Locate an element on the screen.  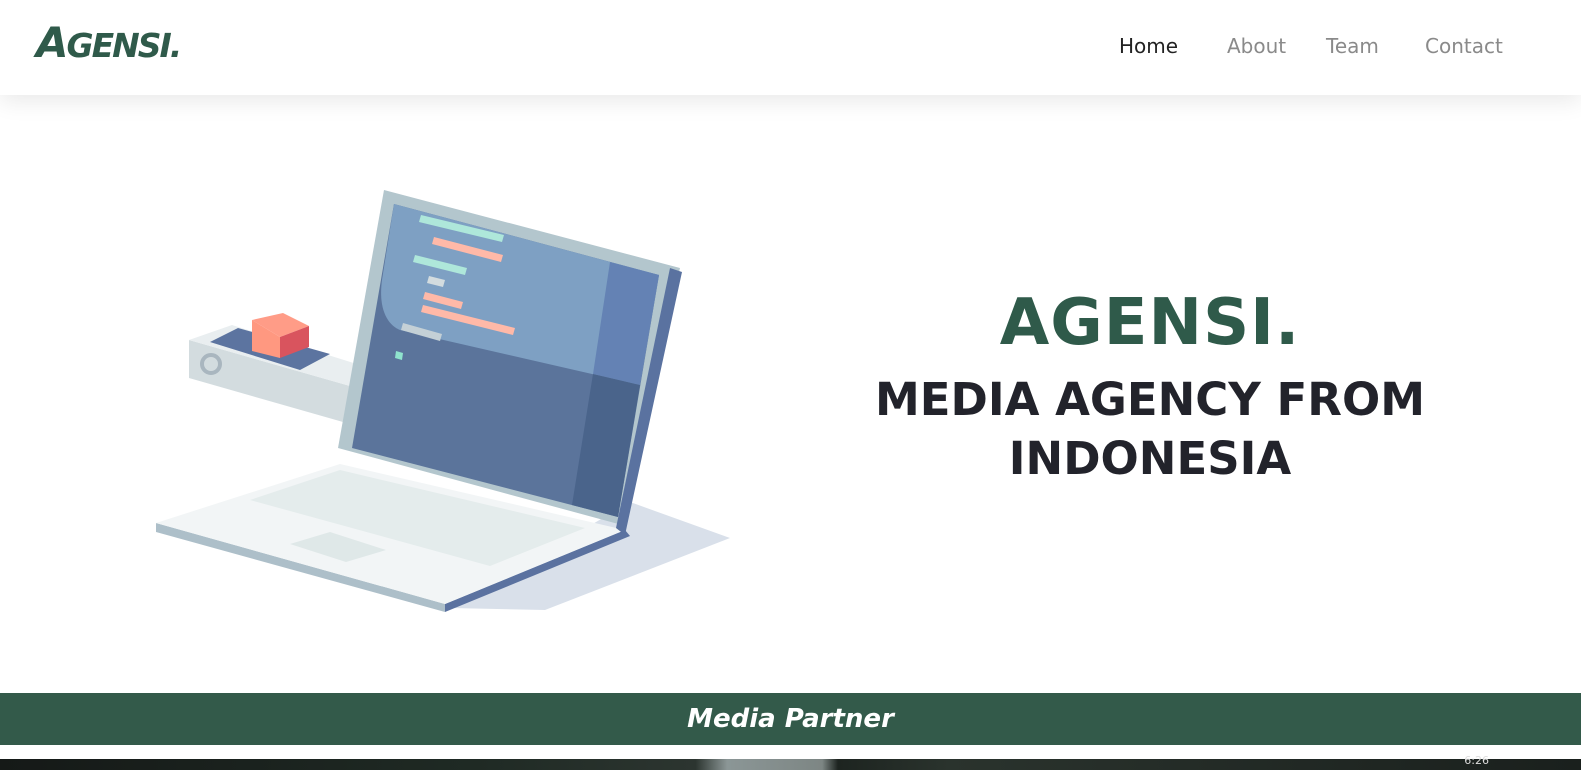
taskbar-strip: 6:26 is located at coordinates (790, 762).